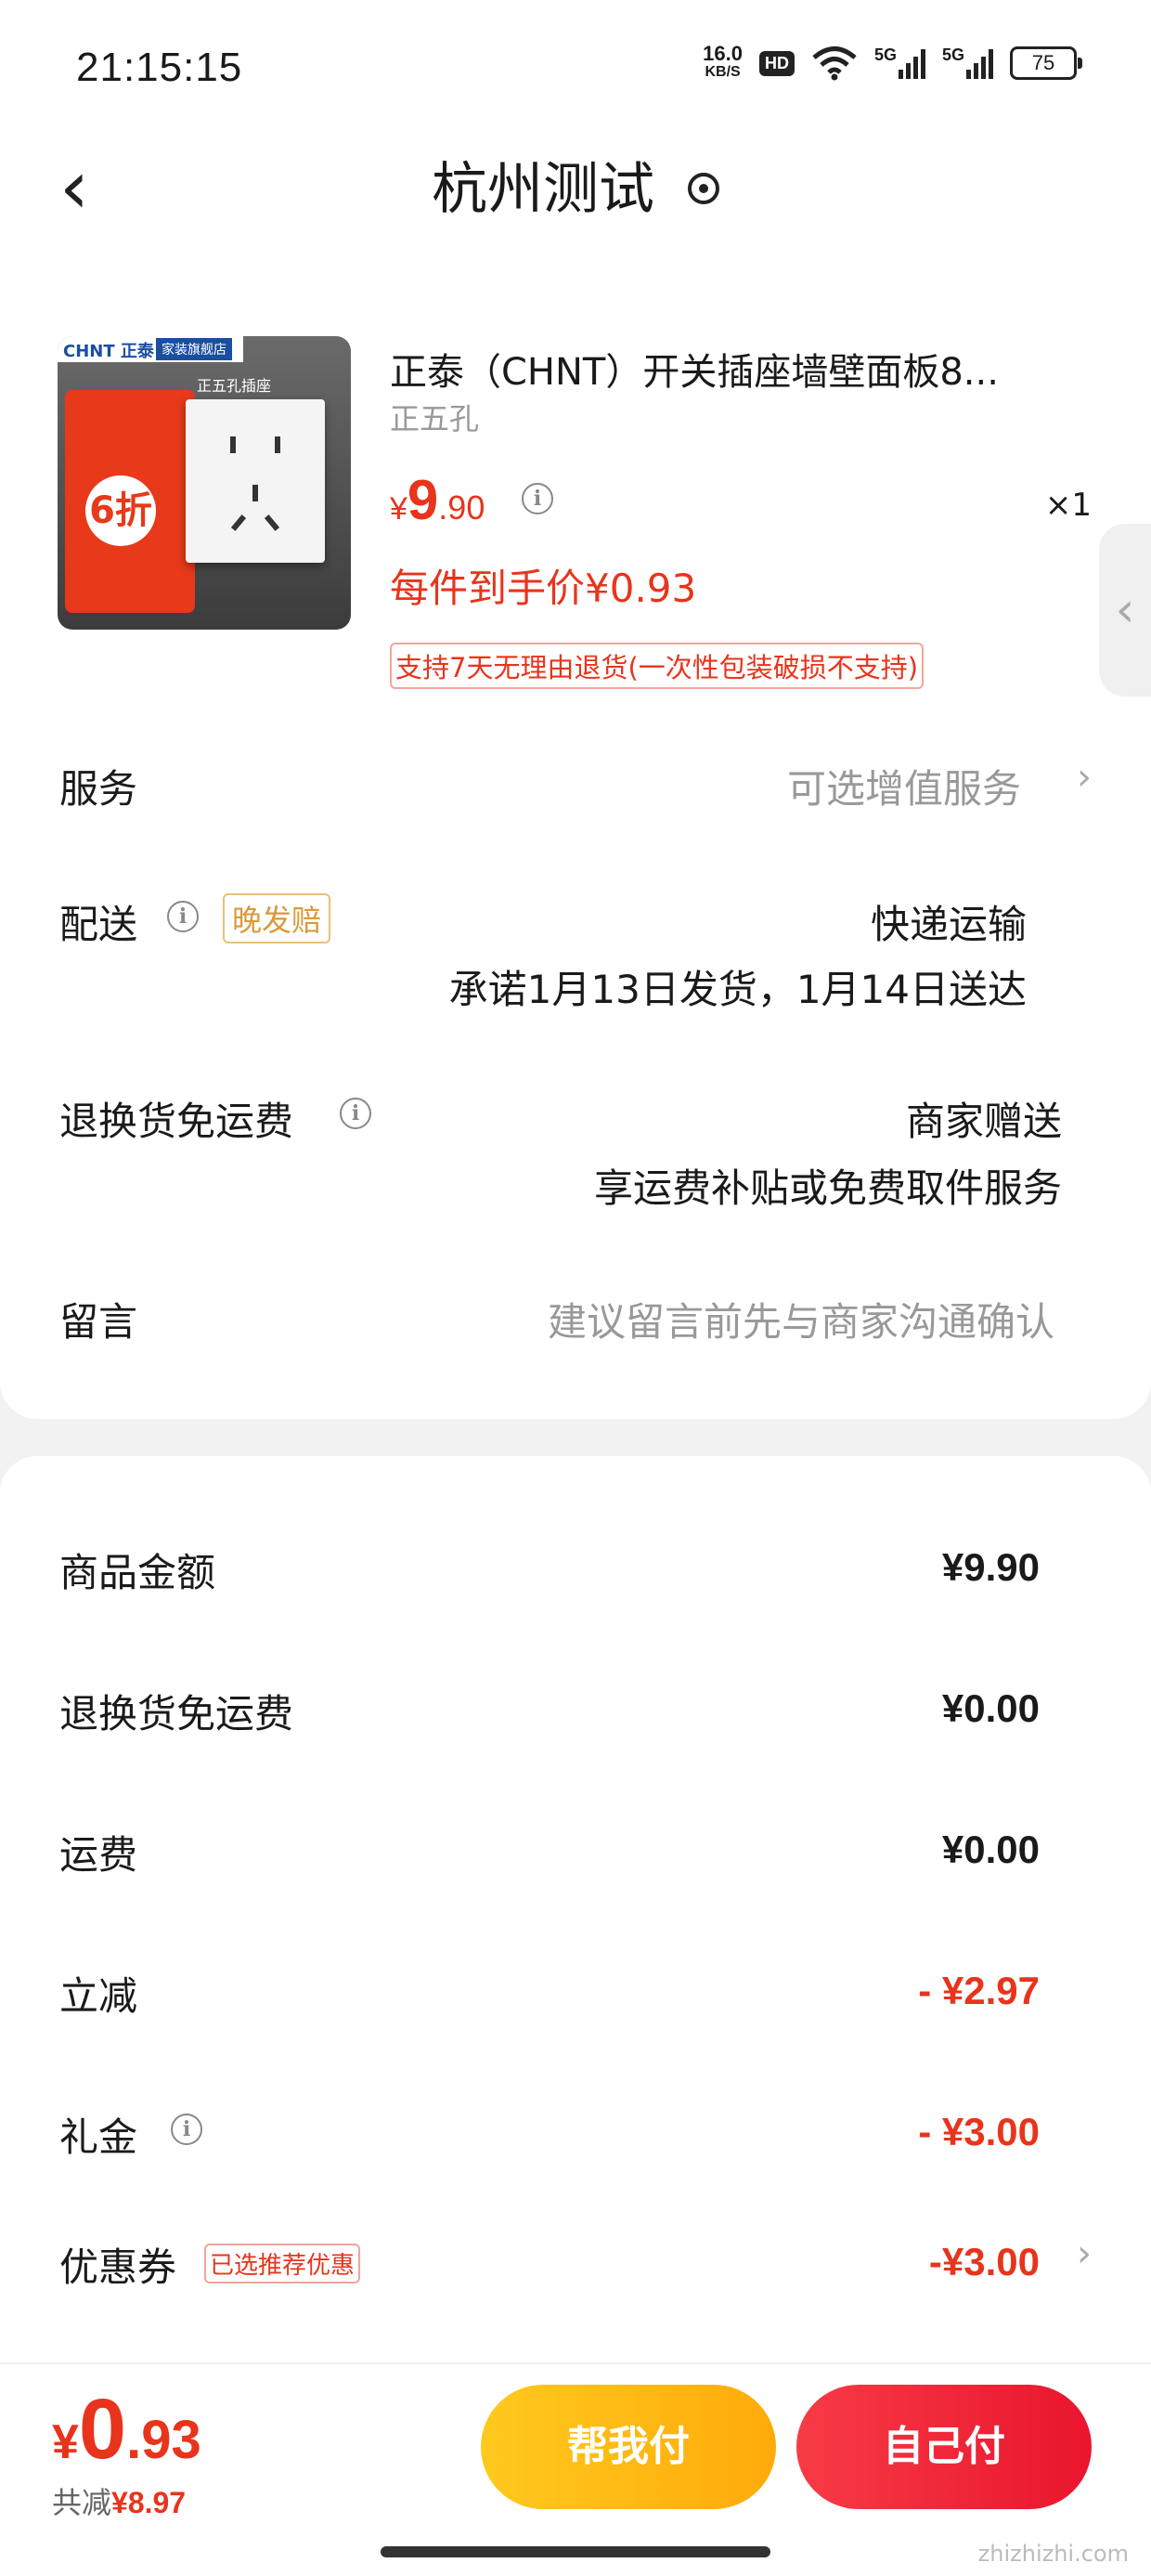 Image resolution: width=1151 pixels, height=2576 pixels. Describe the element at coordinates (949, 924) in the screenshot. I see `delivery-method: 快递运输` at that location.